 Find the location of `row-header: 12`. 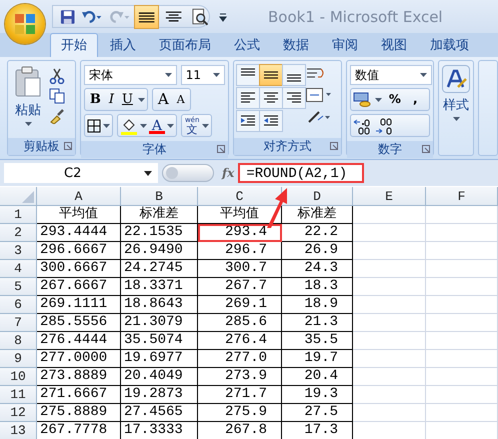

row-header: 12 is located at coordinates (18, 413).